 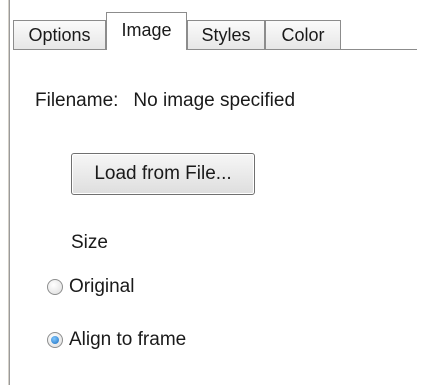 I want to click on tab-options: Options, so click(x=59, y=35).